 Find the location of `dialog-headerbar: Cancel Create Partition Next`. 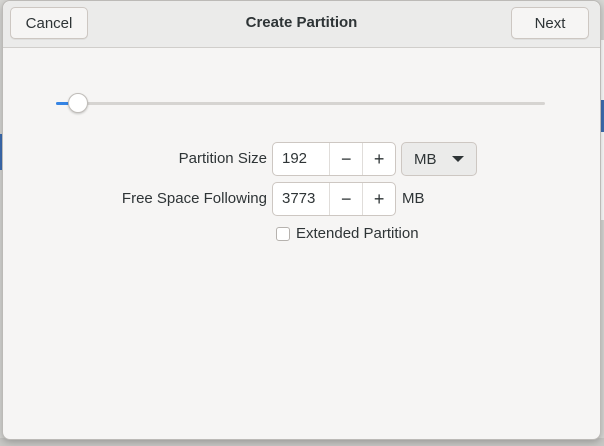

dialog-headerbar: Cancel Create Partition Next is located at coordinates (301, 24).